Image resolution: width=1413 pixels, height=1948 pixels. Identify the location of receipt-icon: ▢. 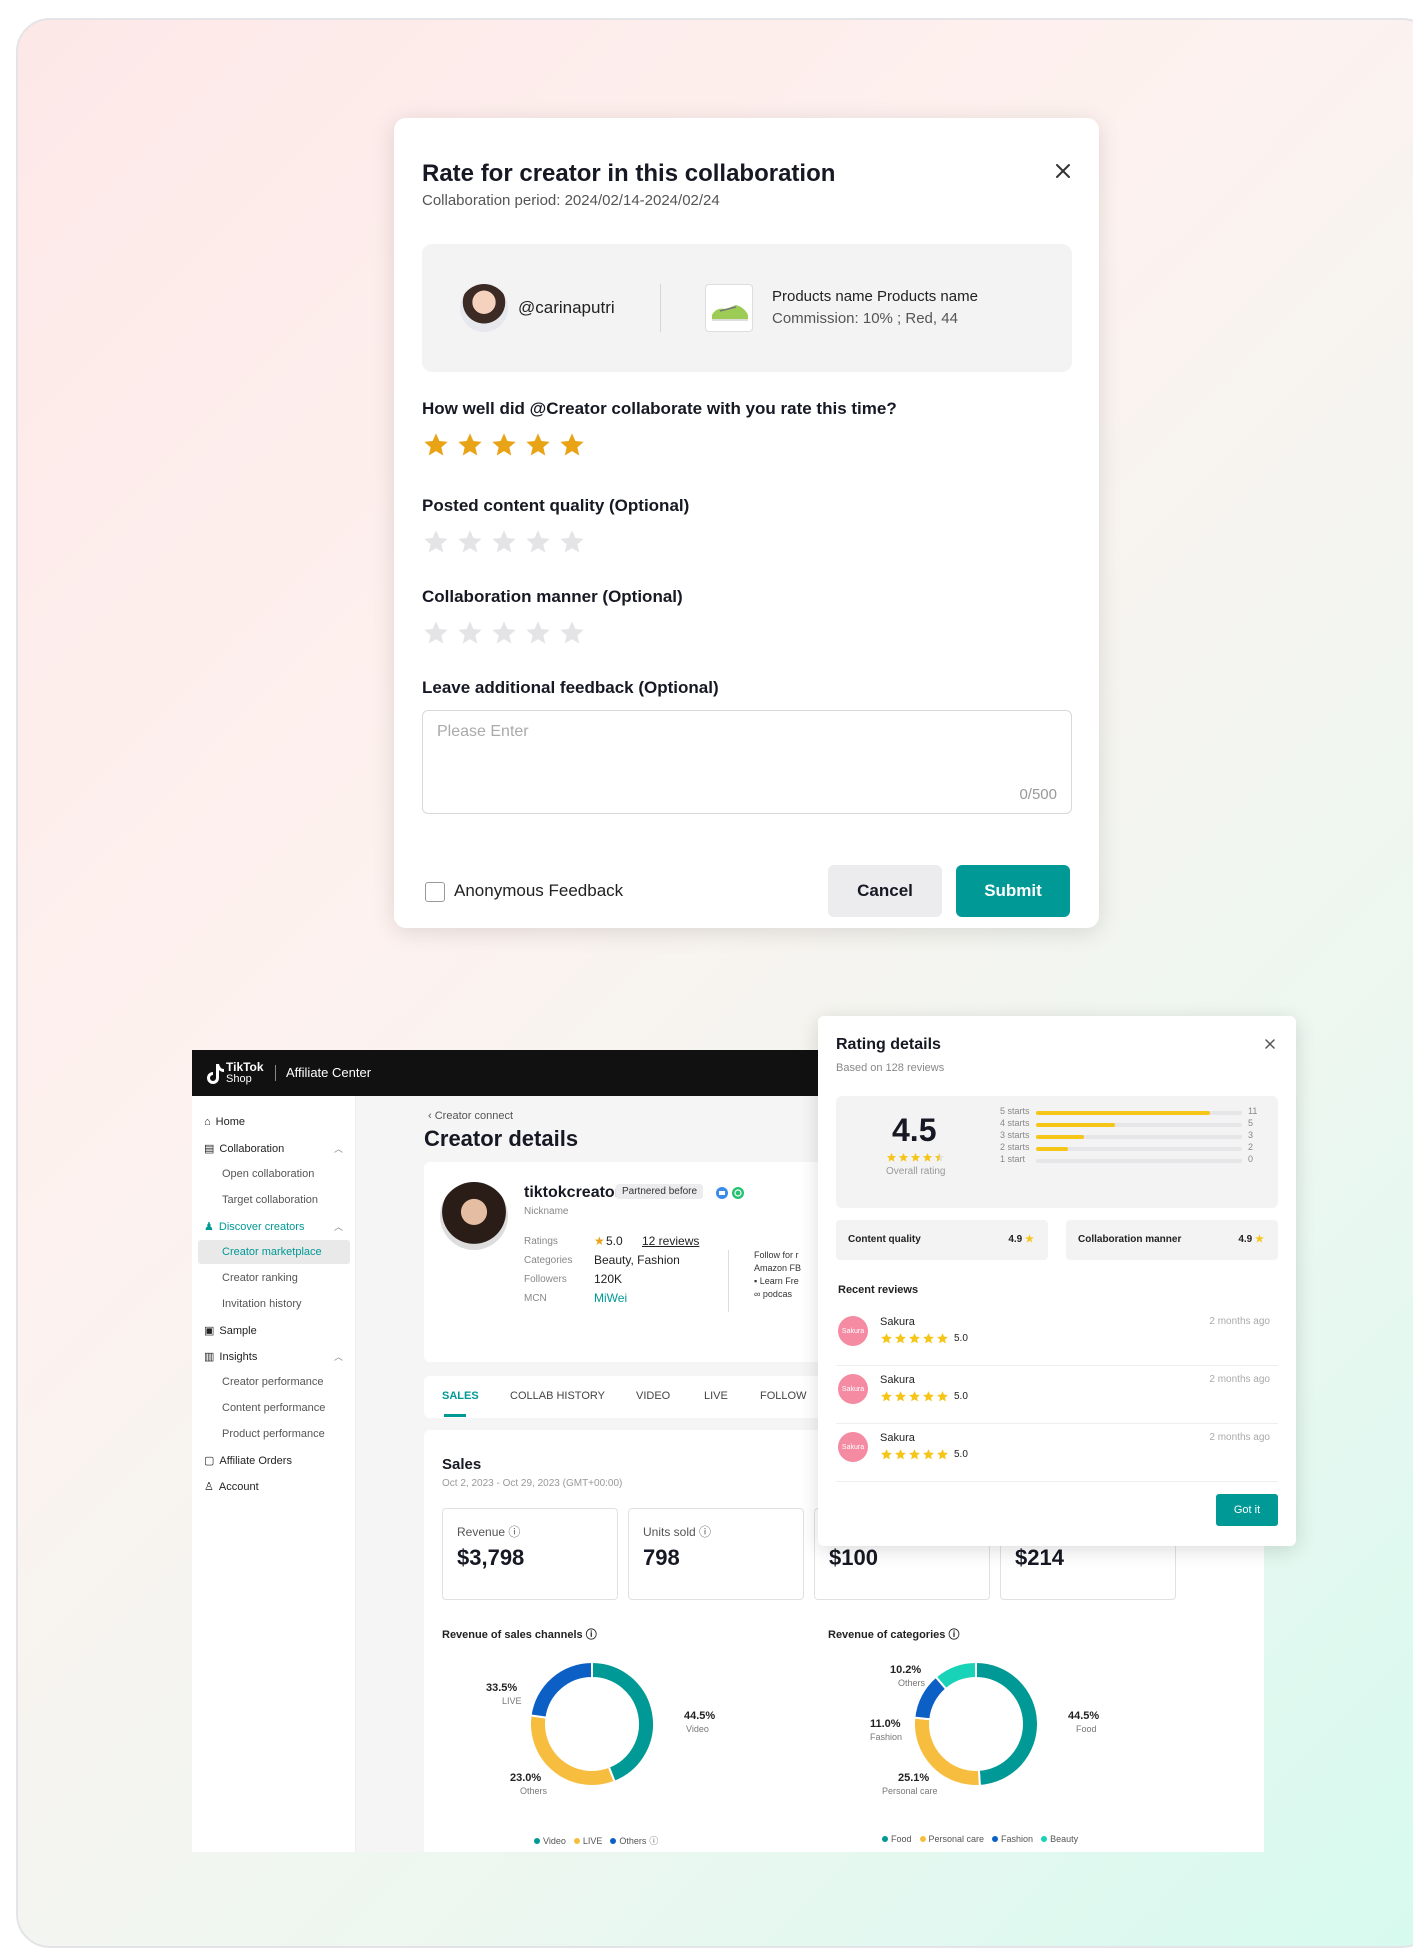
(209, 1461).